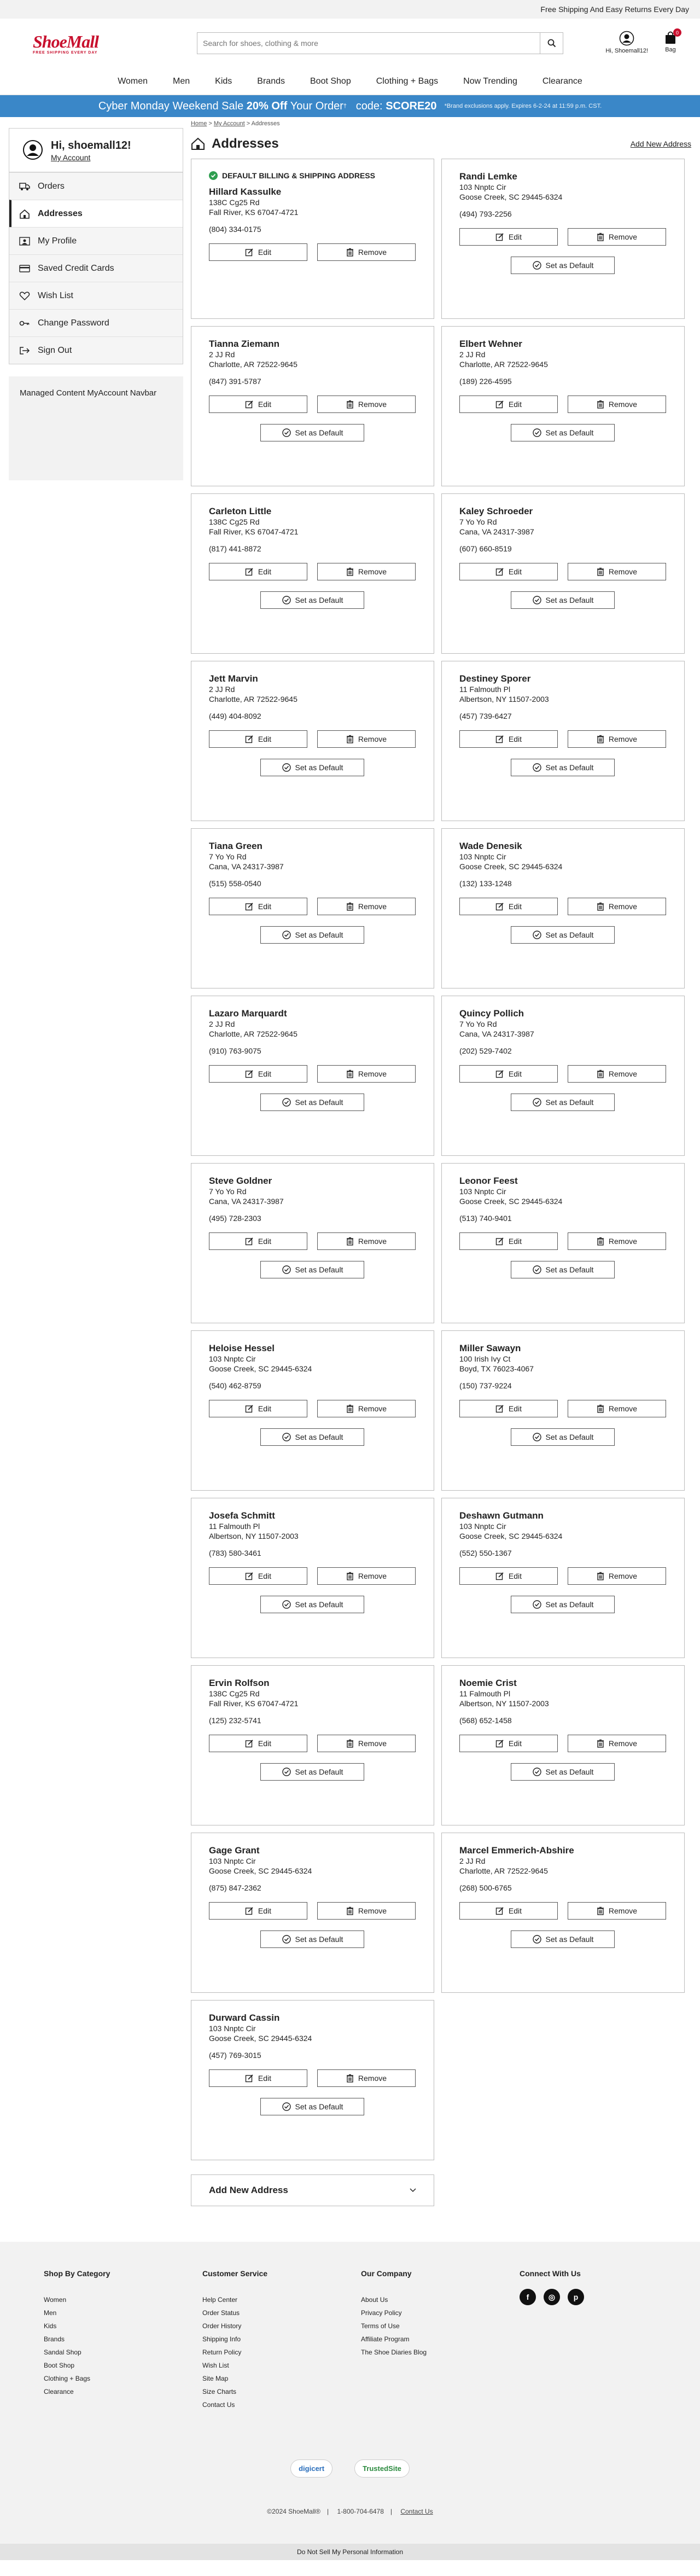 This screenshot has width=700, height=2576. I want to click on sidebar-item-sign-out: Sign Out, so click(96, 350).